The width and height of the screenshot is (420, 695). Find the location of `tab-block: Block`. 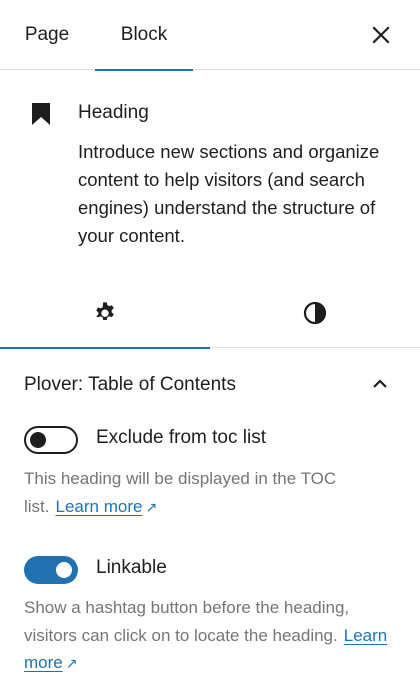

tab-block: Block is located at coordinates (144, 35).